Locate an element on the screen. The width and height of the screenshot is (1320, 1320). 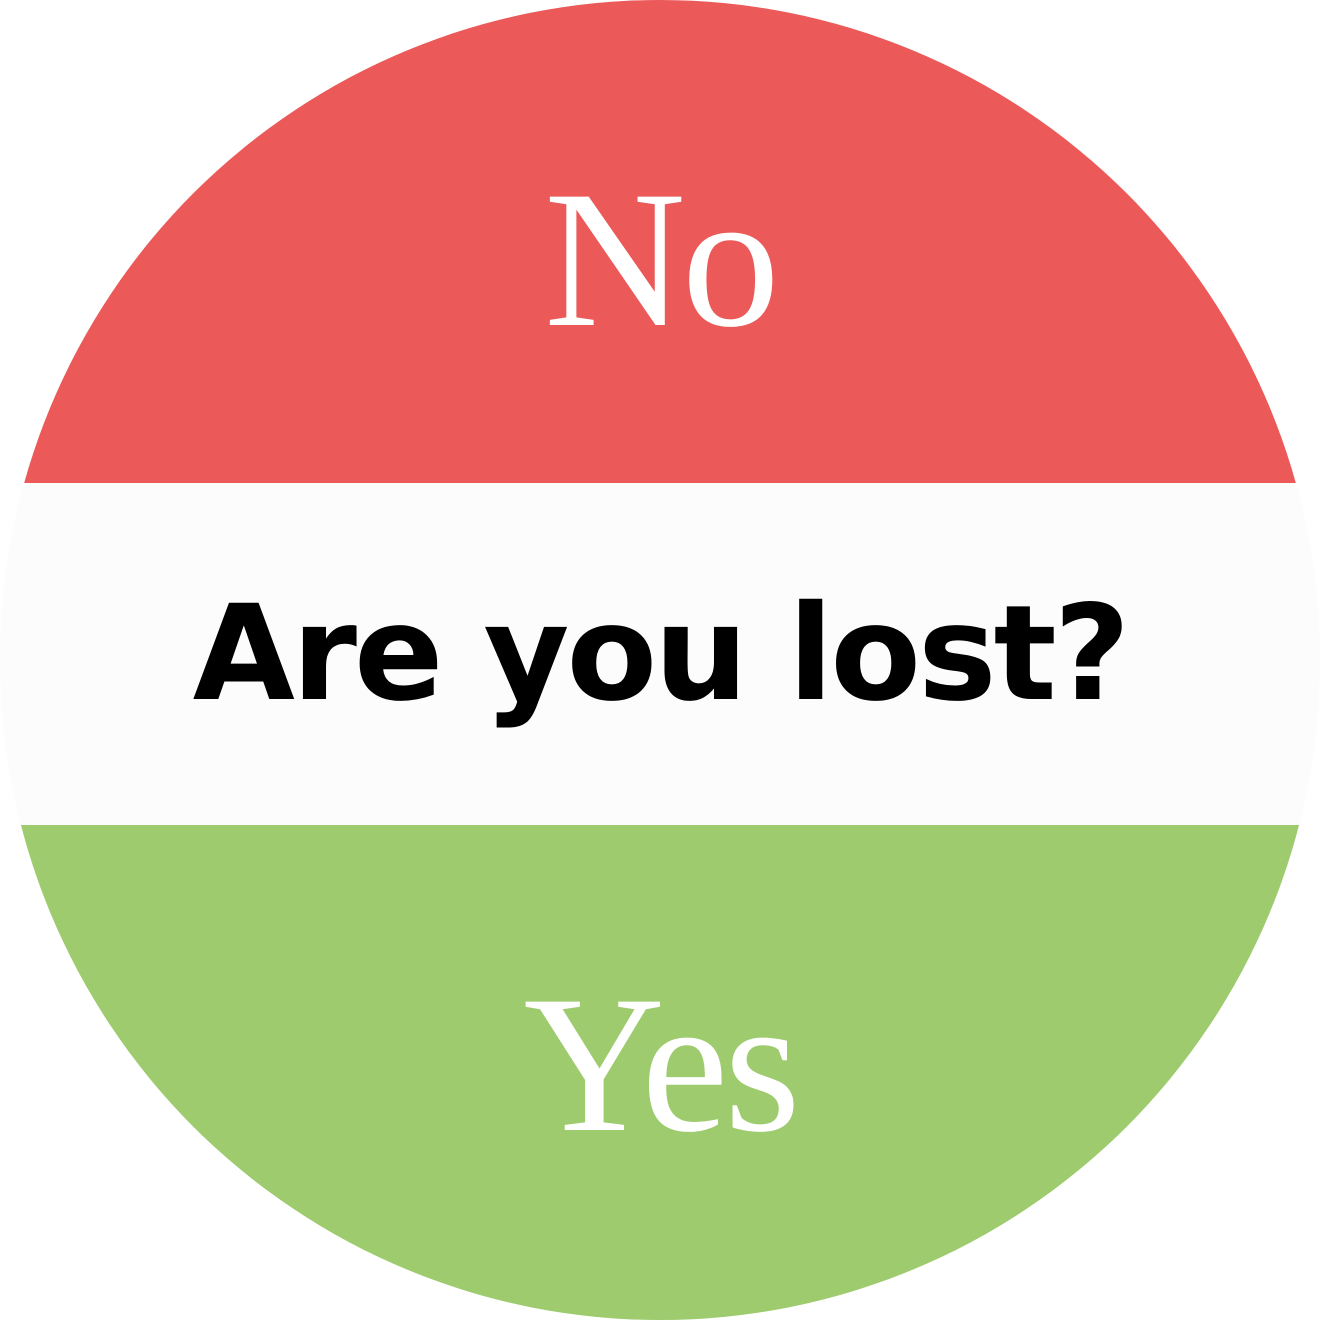
no-option-label: No is located at coordinates (662, 259).